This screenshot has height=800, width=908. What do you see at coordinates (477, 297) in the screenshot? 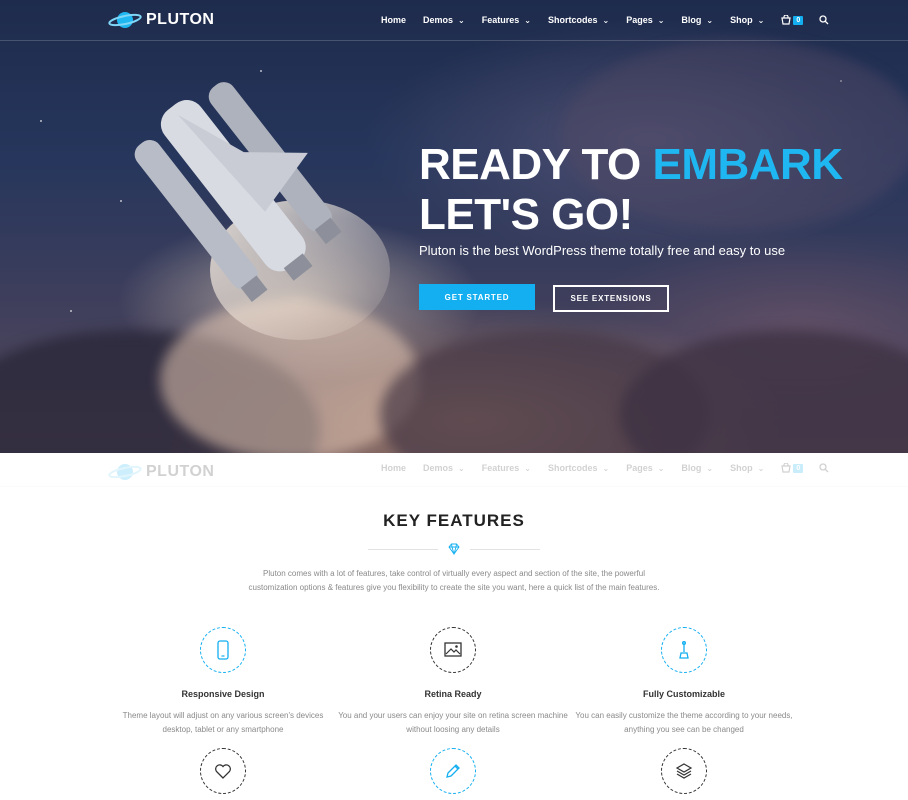
I see `get-started-button: GET STARTED` at bounding box center [477, 297].